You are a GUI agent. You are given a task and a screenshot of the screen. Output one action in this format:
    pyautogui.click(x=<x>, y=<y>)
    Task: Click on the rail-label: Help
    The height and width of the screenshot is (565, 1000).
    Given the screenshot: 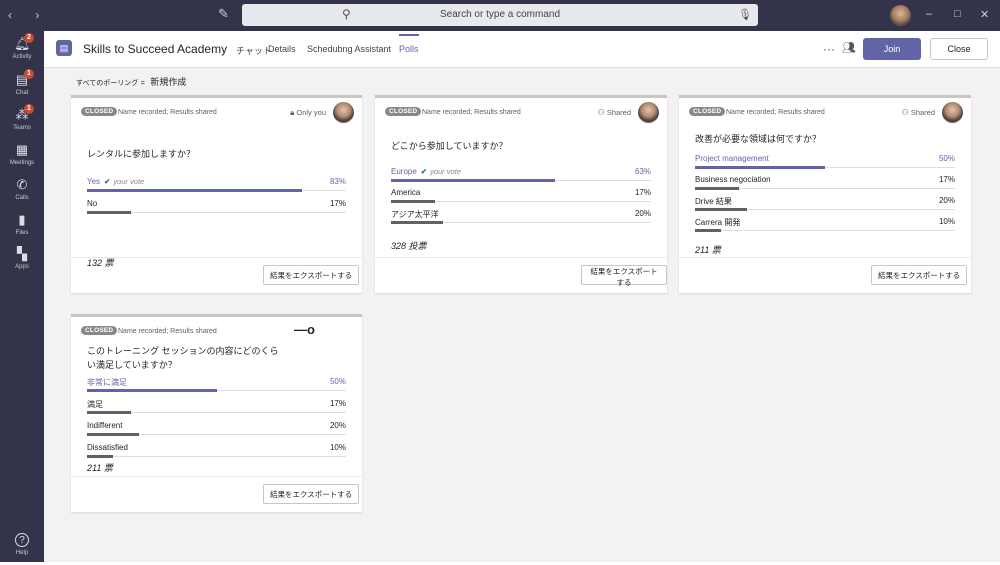 What is the action you would take?
    pyautogui.click(x=22, y=553)
    